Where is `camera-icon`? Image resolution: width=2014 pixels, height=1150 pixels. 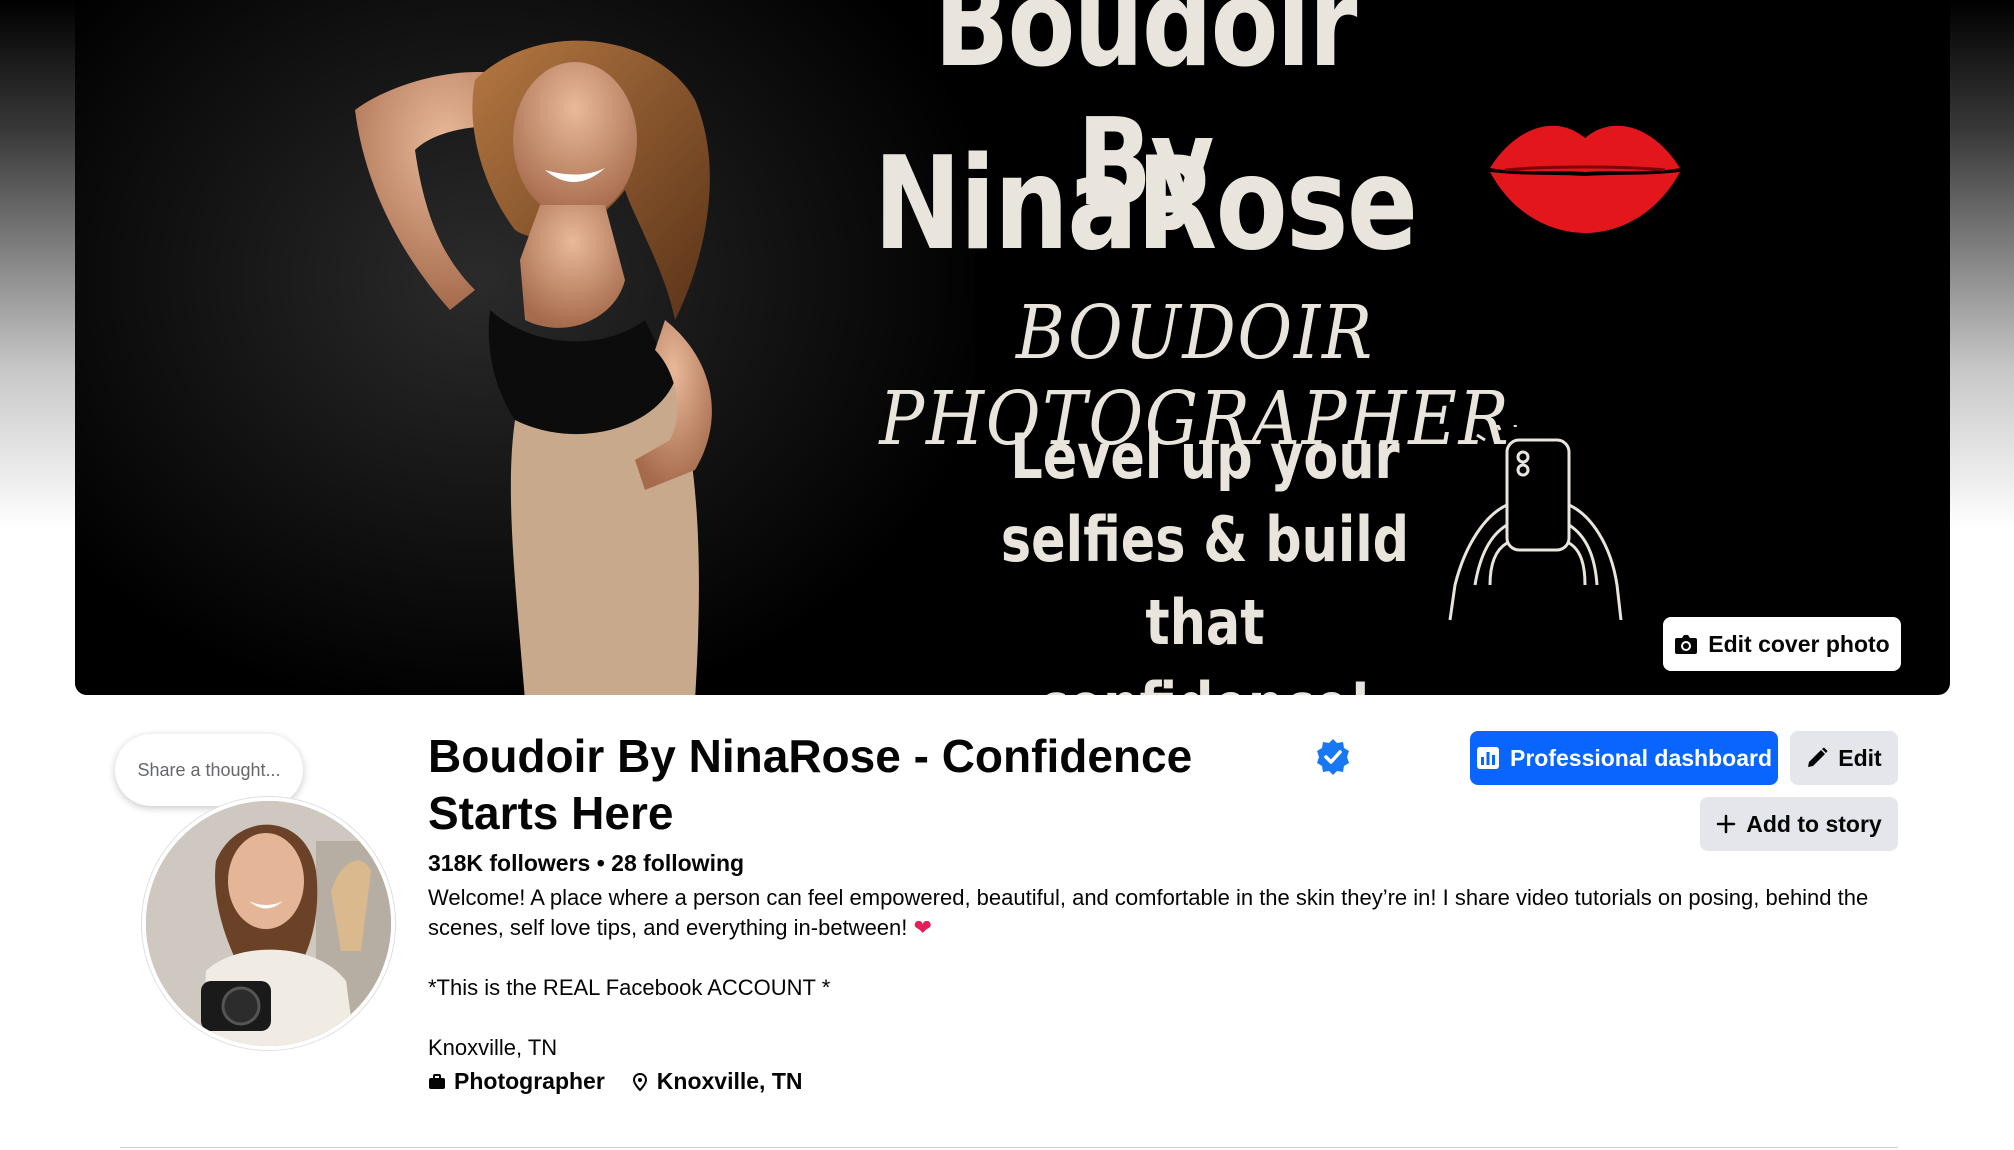
camera-icon is located at coordinates (1686, 644).